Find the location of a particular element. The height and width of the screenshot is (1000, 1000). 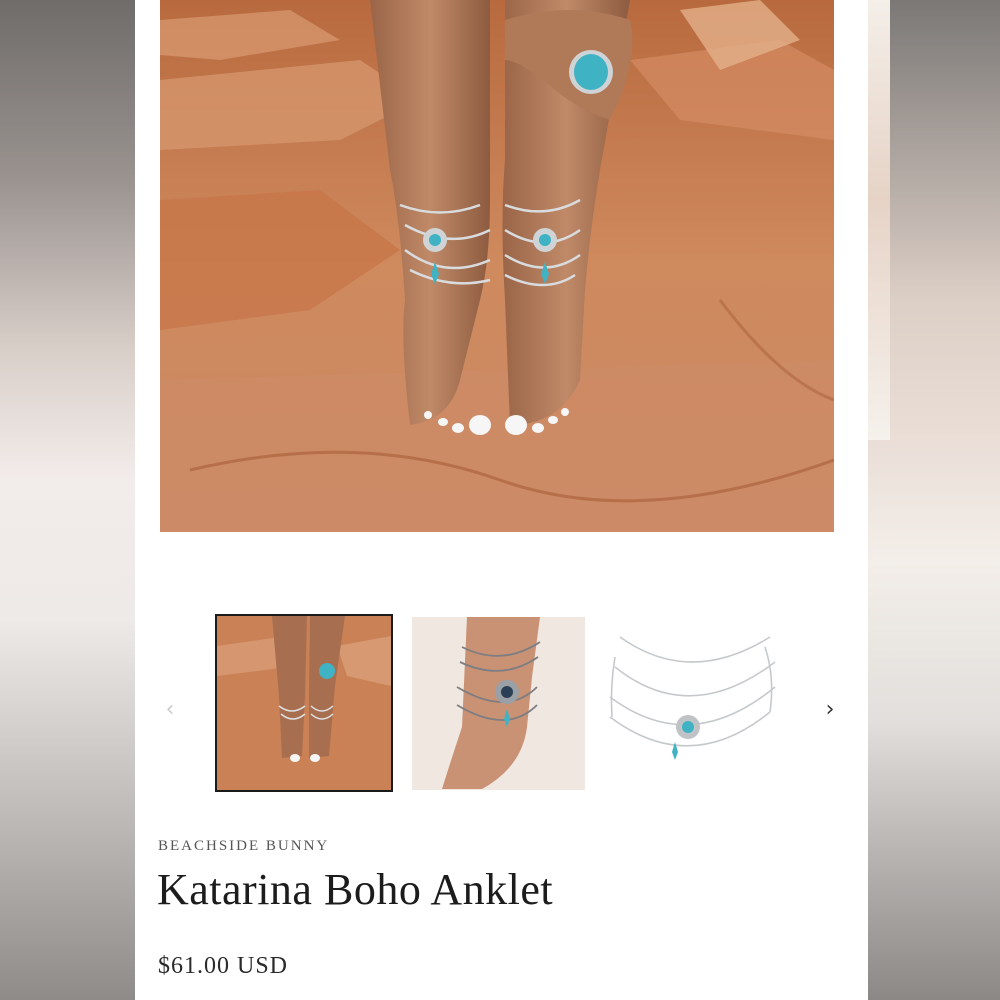

product-price: $61.00 USD is located at coordinates (223, 966).